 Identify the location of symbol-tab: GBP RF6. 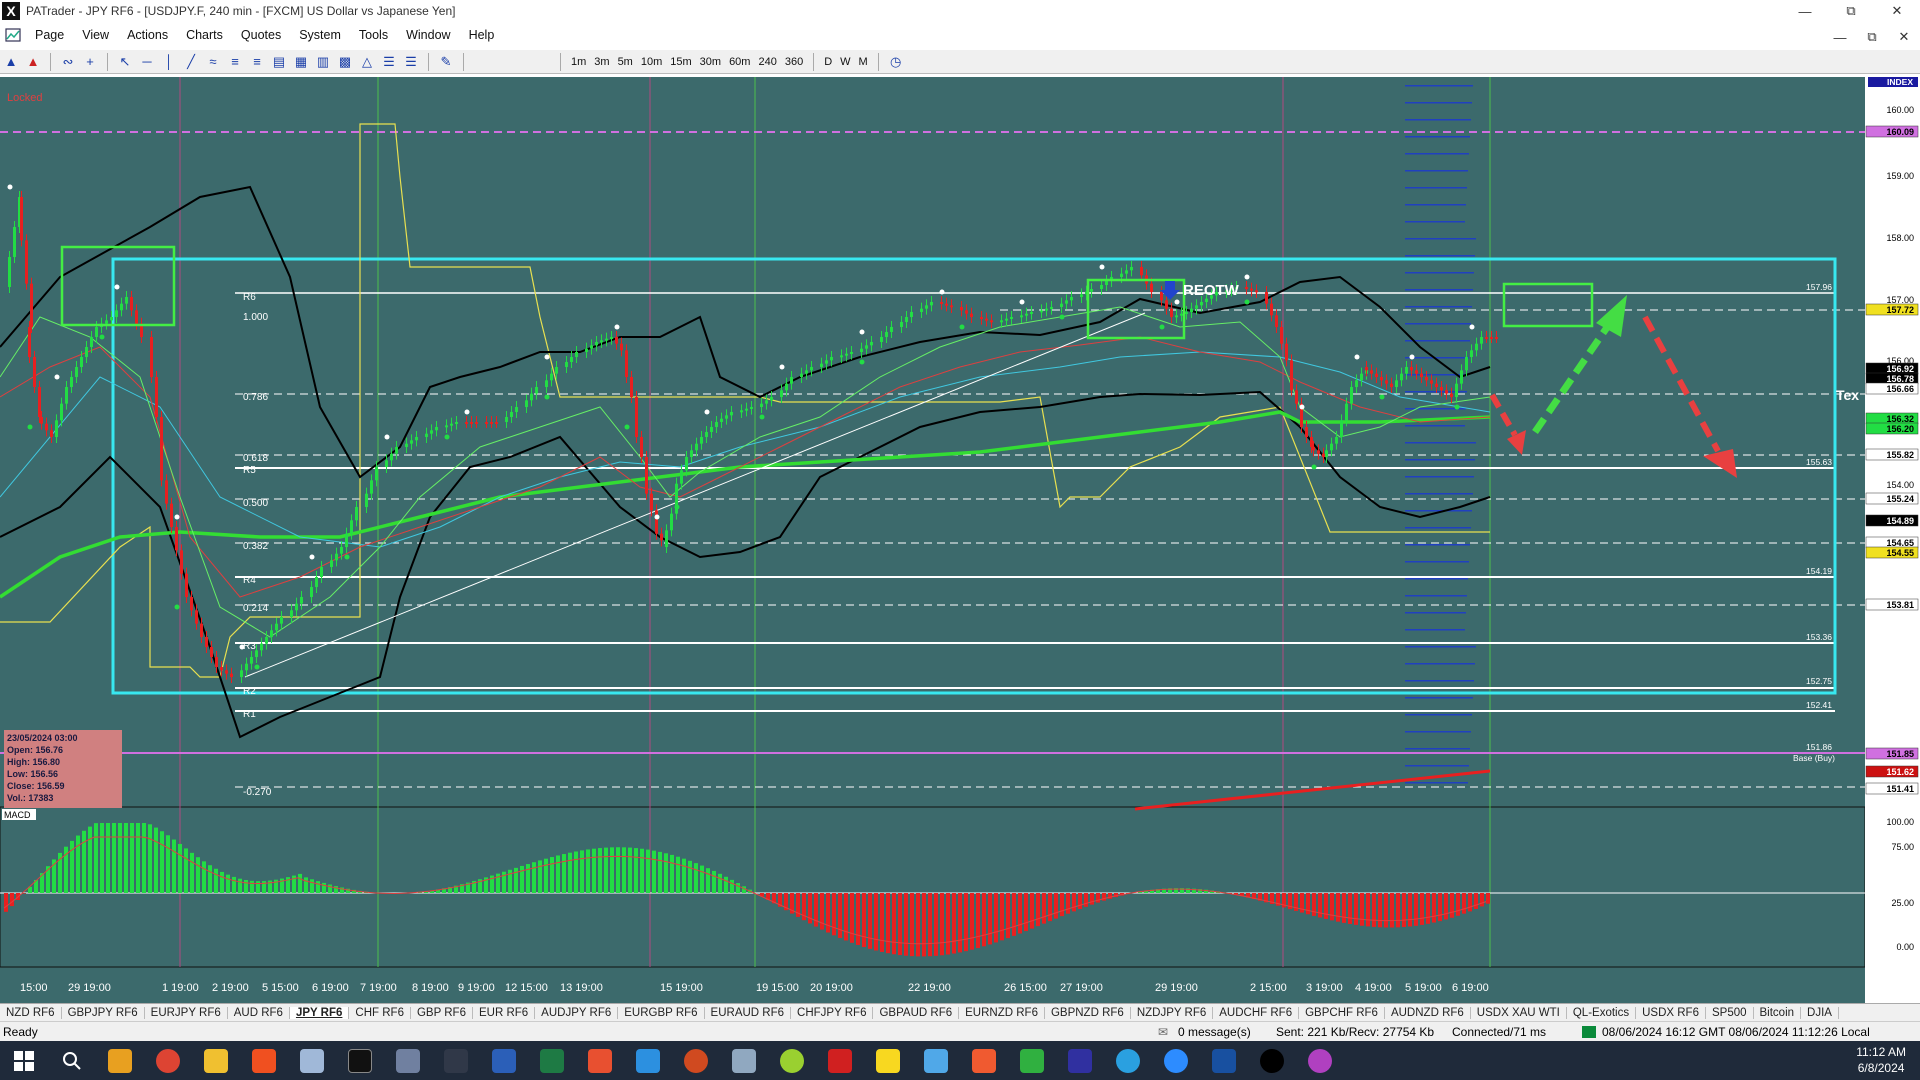
(442, 1012).